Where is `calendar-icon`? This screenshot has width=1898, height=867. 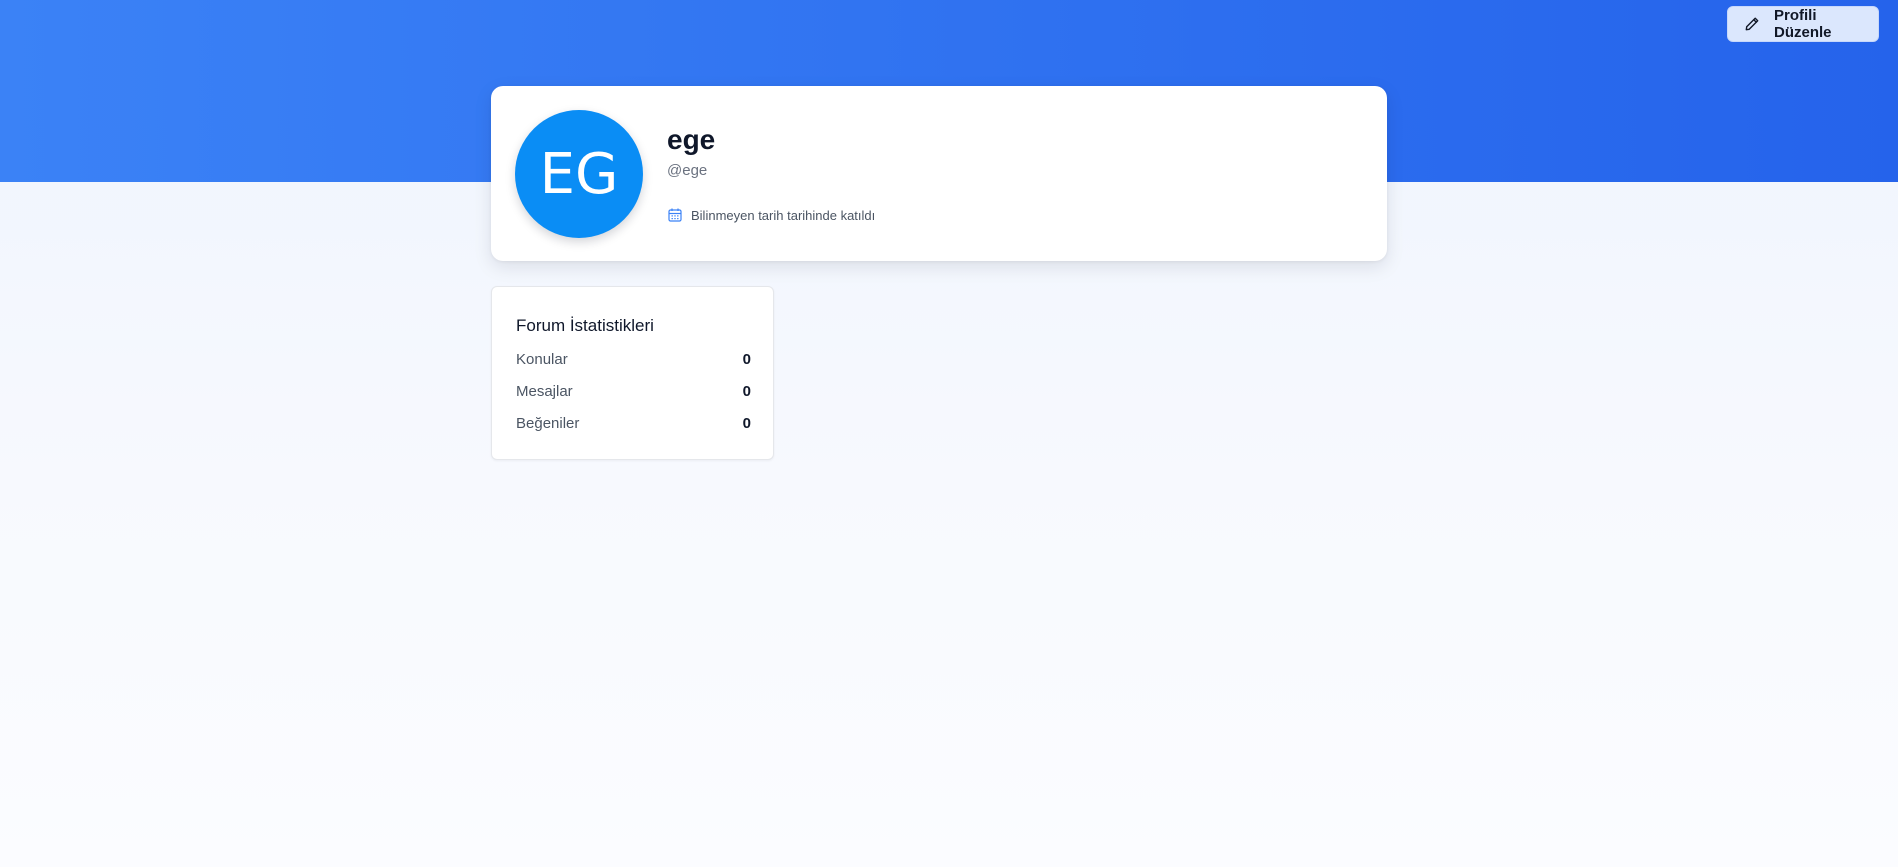 calendar-icon is located at coordinates (675, 215).